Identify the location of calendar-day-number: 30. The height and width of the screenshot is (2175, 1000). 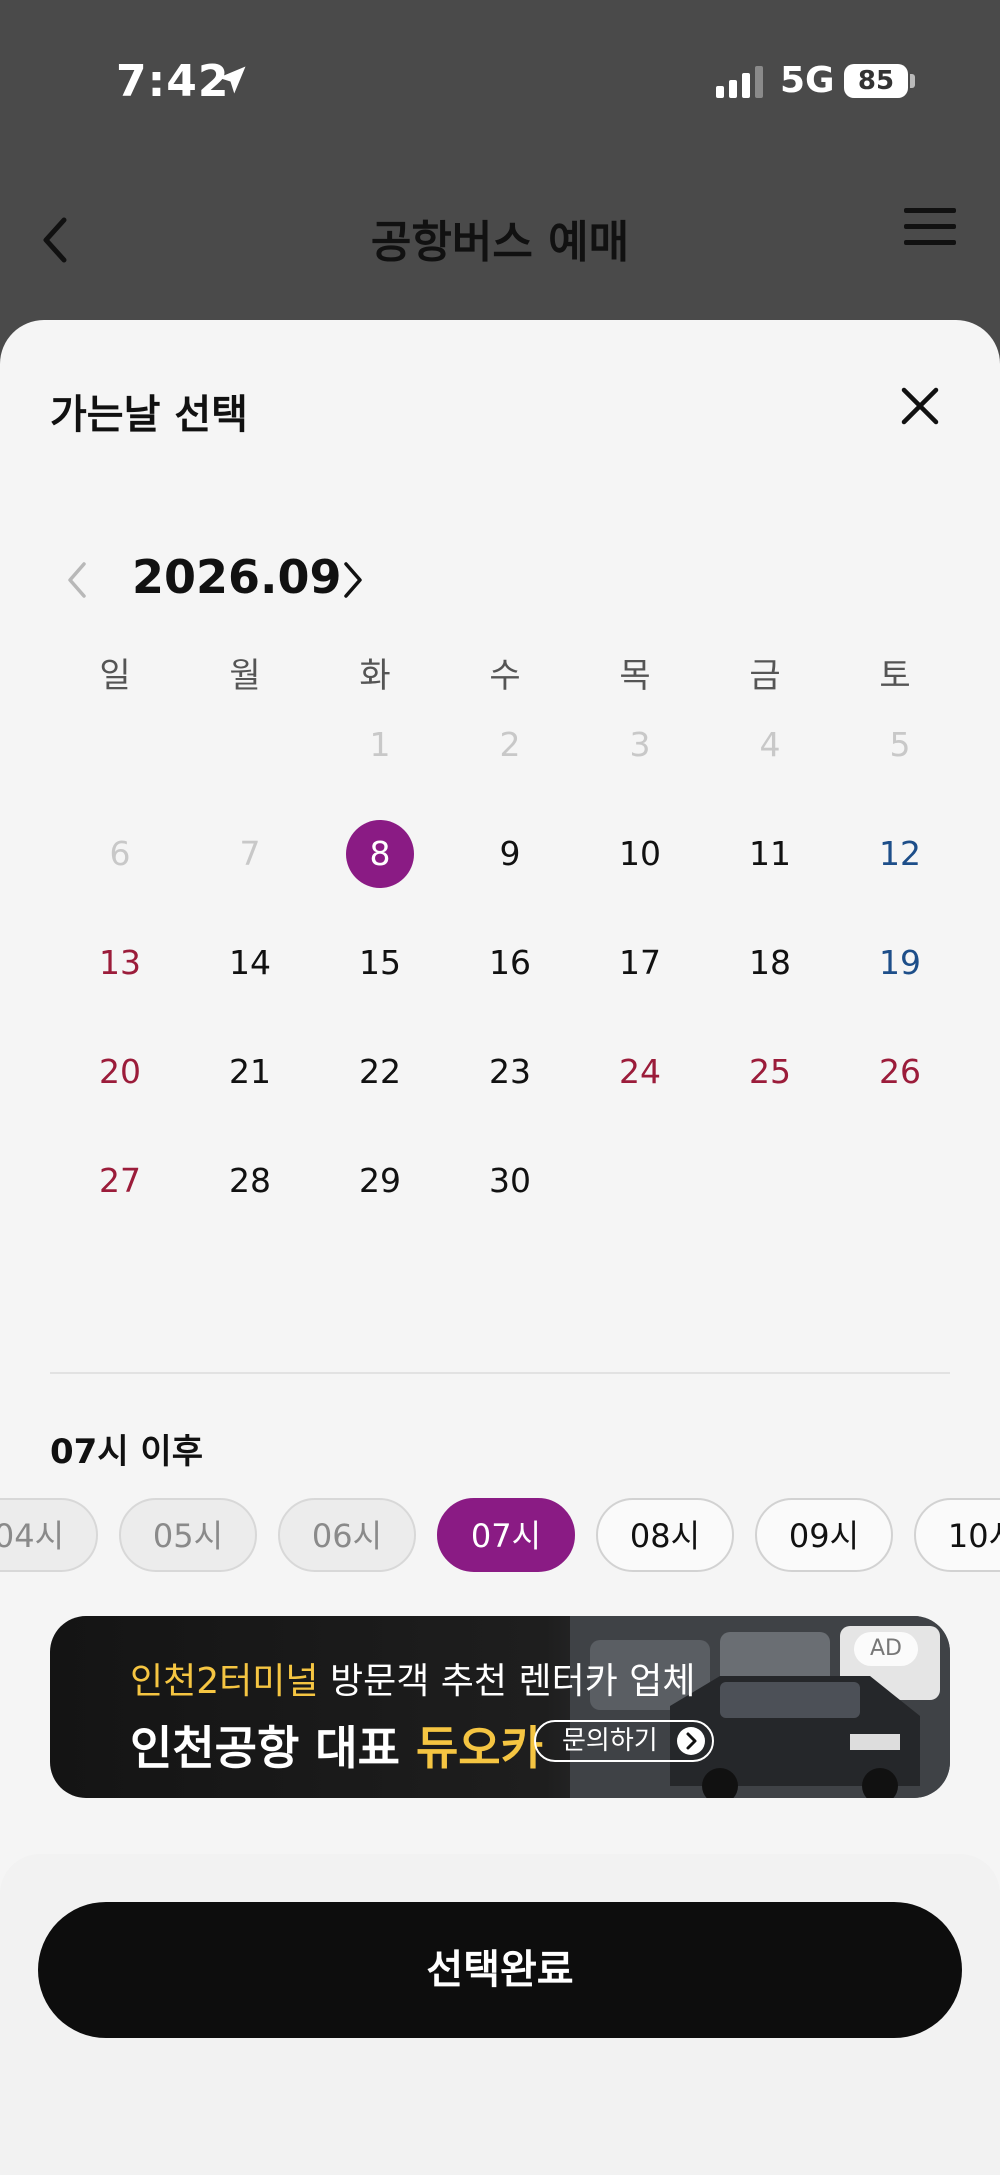
(510, 1180).